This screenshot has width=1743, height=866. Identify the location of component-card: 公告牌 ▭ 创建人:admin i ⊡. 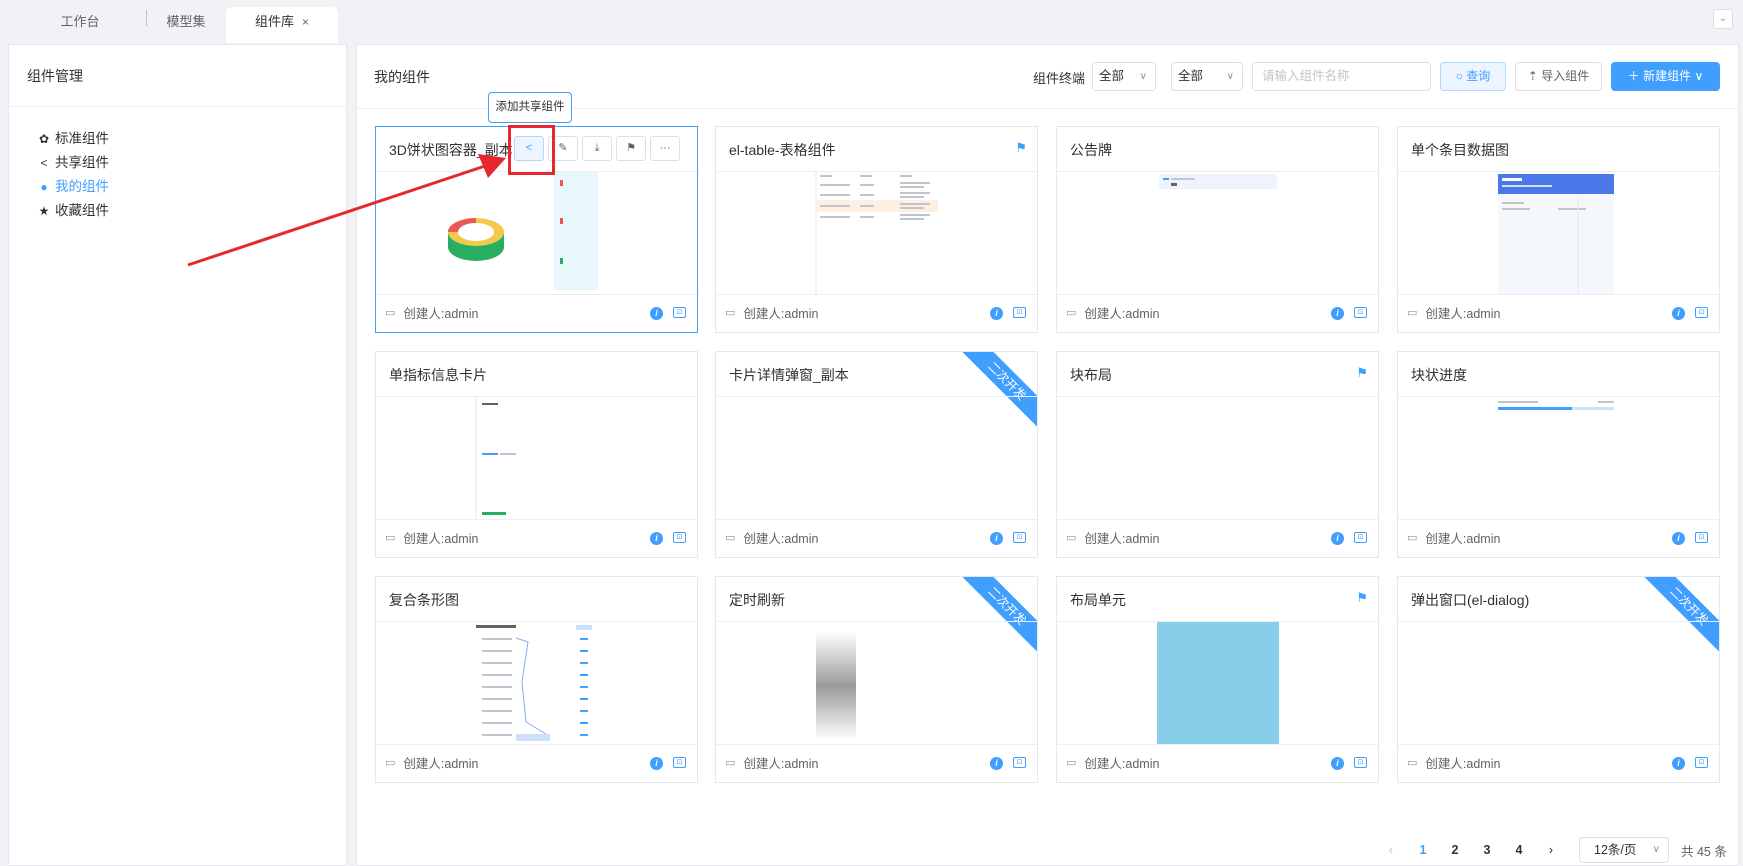
(1217, 229).